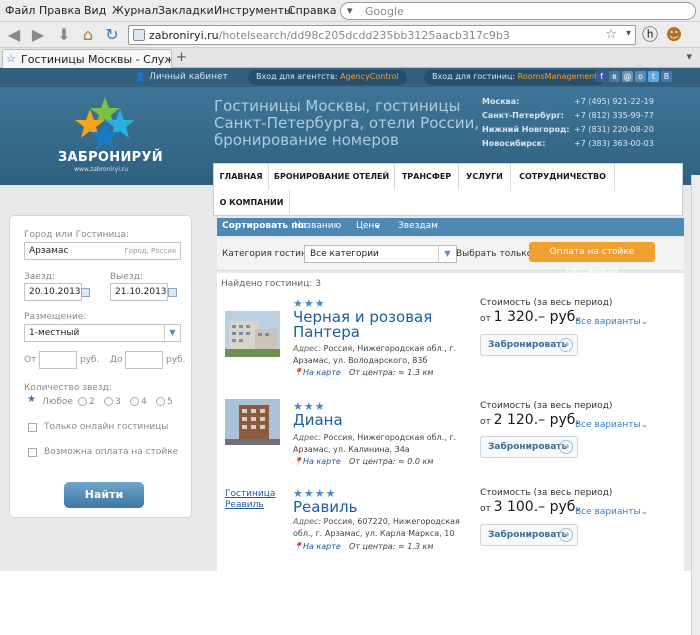 Image resolution: width=700 pixels, height=635 pixels. Describe the element at coordinates (135, 10) in the screenshot. I see `menu-history: Журнал` at that location.